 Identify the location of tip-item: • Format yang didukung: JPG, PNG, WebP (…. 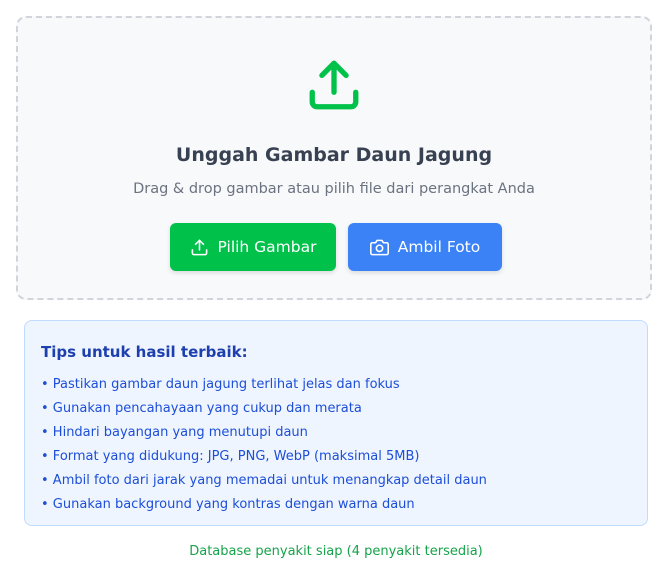
(230, 456).